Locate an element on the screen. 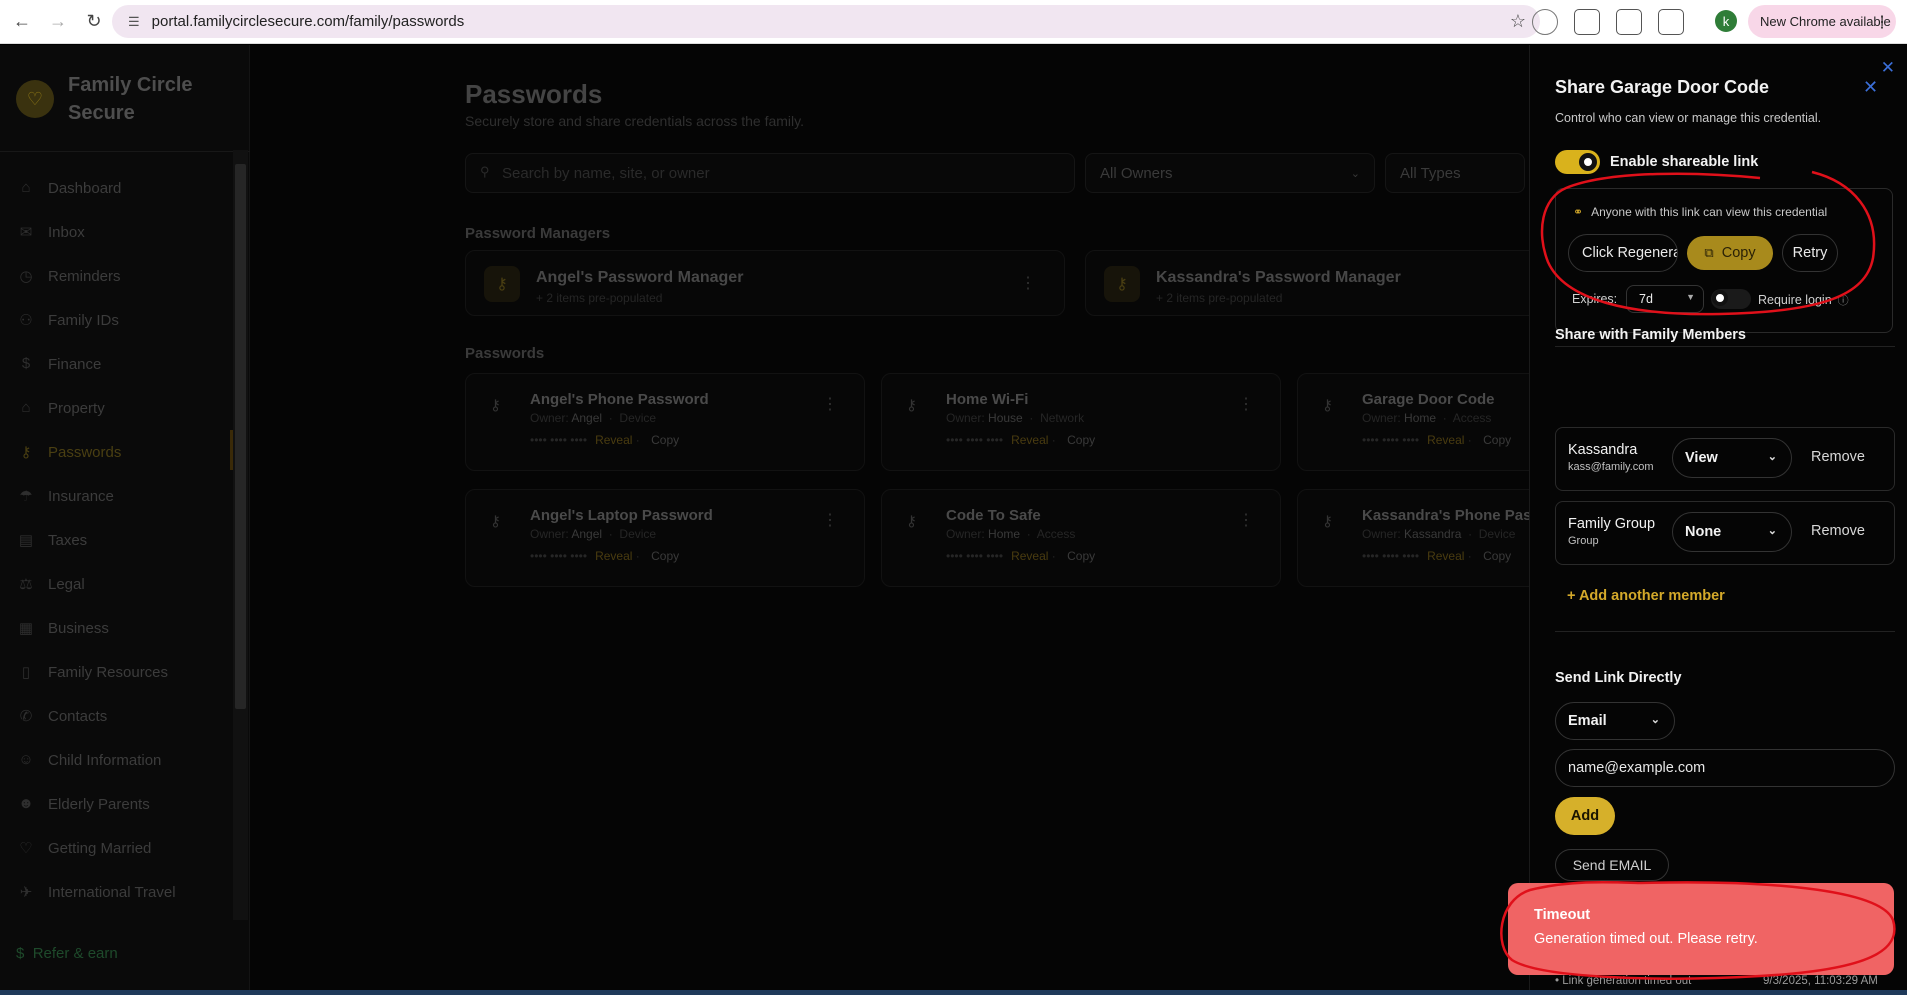 The width and height of the screenshot is (1907, 995). permission-select: None ⌄ is located at coordinates (1732, 532).